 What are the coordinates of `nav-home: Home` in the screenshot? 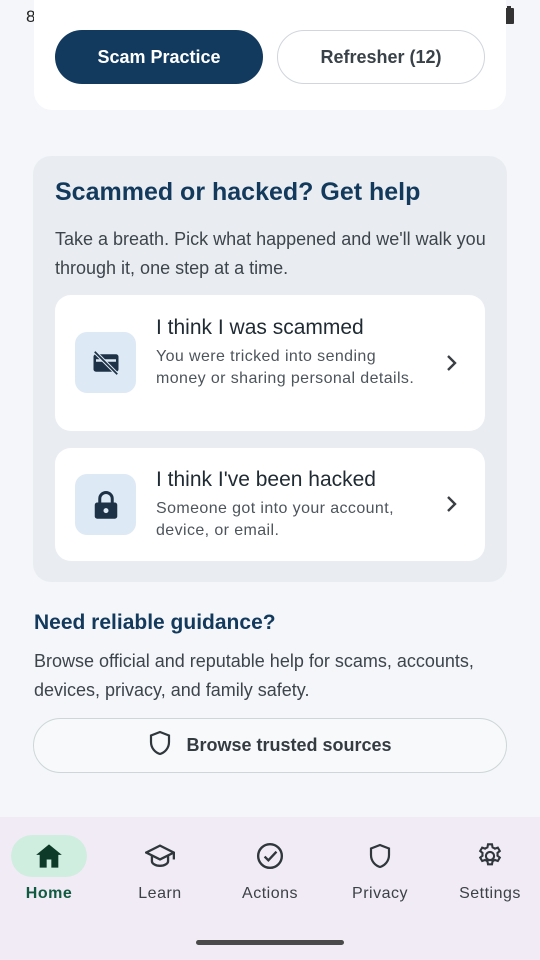 It's located at (52, 869).